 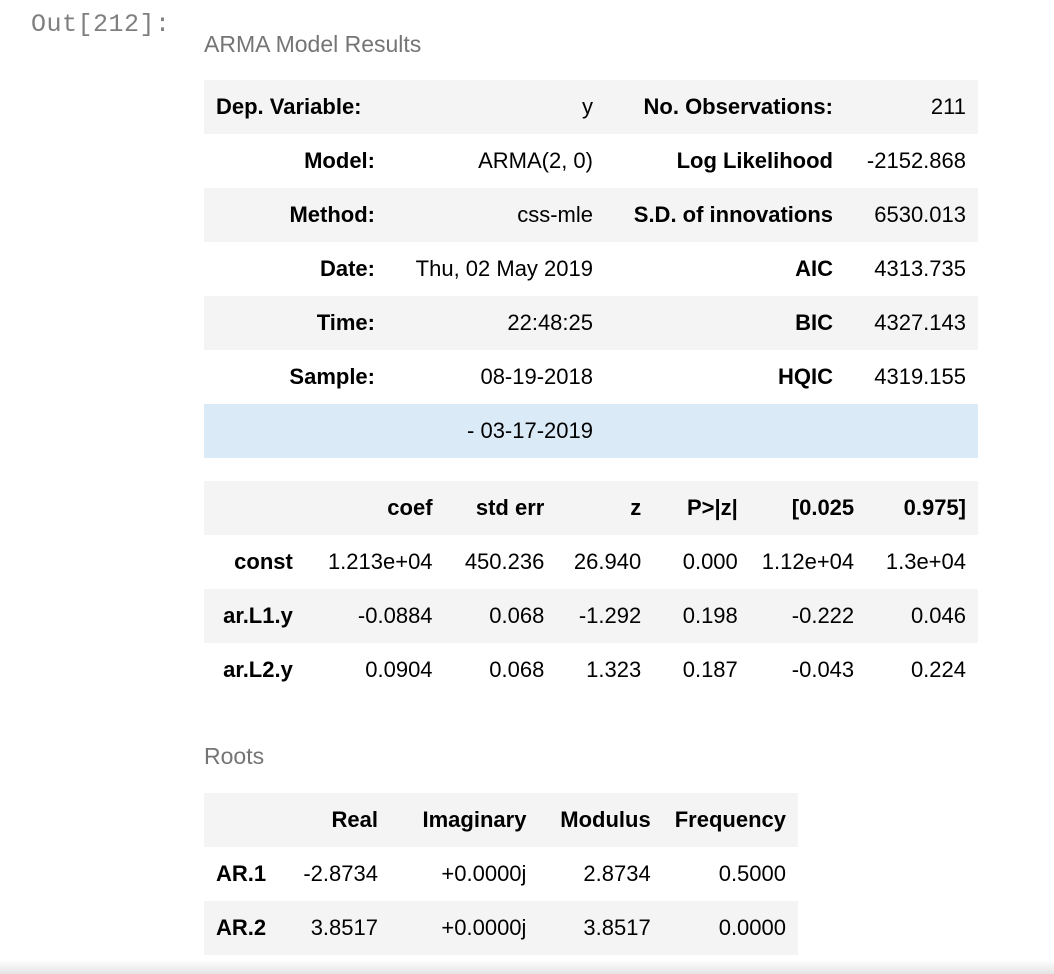 I want to click on aic-label: AIC, so click(x=814, y=268).